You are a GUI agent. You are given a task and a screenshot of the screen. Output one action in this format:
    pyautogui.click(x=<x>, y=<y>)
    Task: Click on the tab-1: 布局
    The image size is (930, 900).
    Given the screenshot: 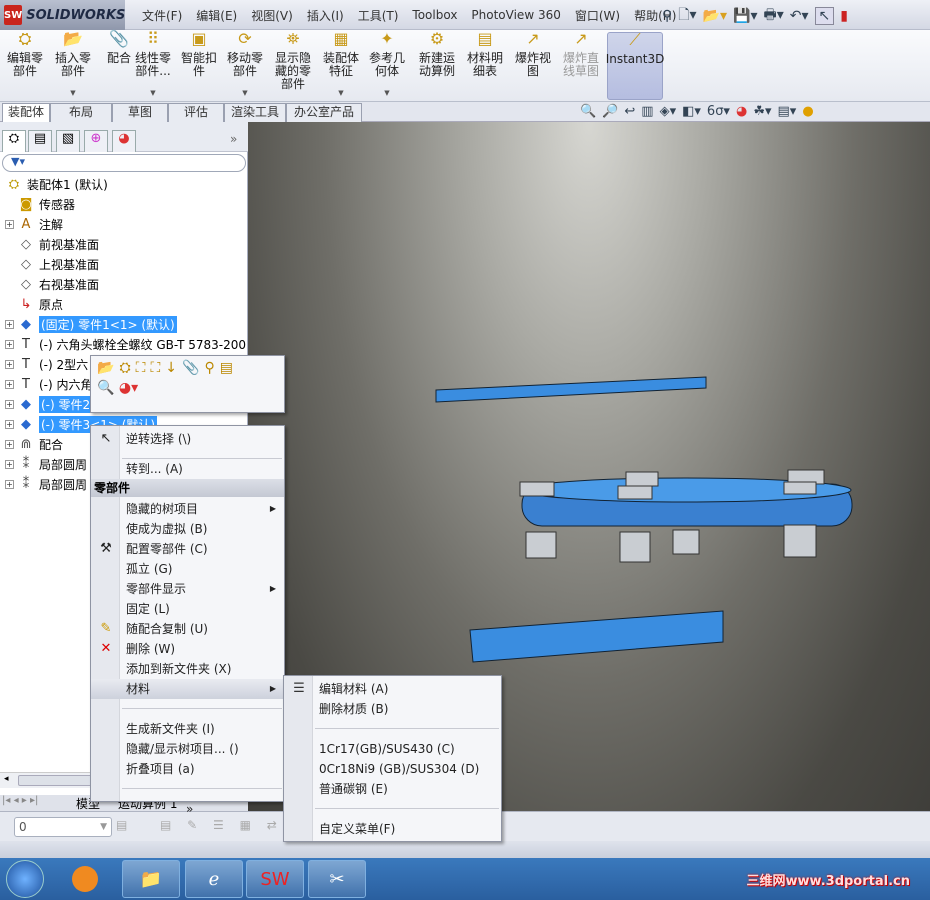 What is the action you would take?
    pyautogui.click(x=81, y=112)
    